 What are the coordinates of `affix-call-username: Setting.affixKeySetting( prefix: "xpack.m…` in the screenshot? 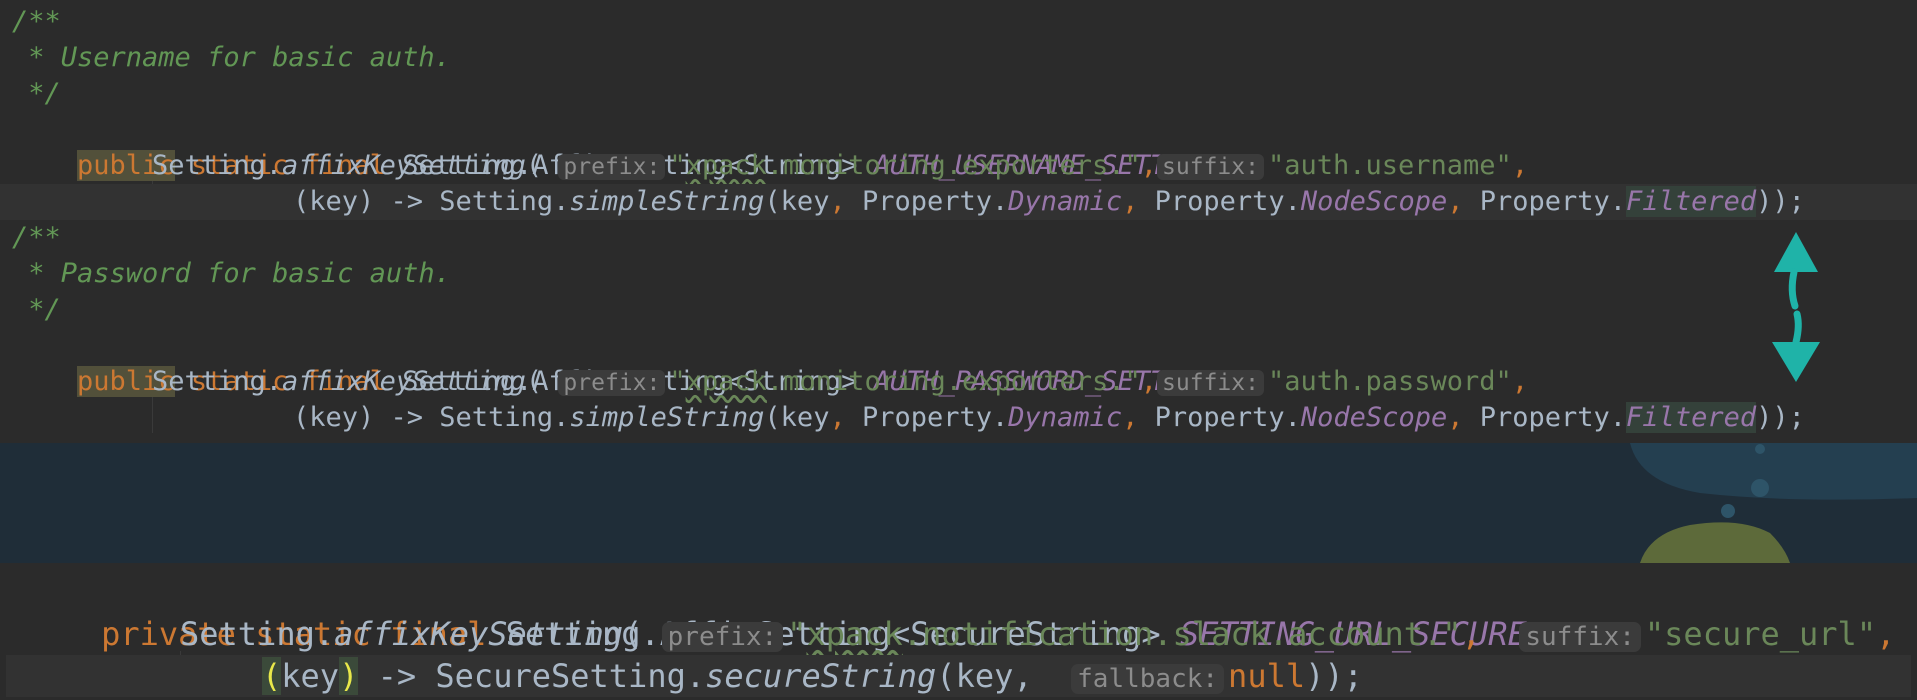 It's located at (840, 166).